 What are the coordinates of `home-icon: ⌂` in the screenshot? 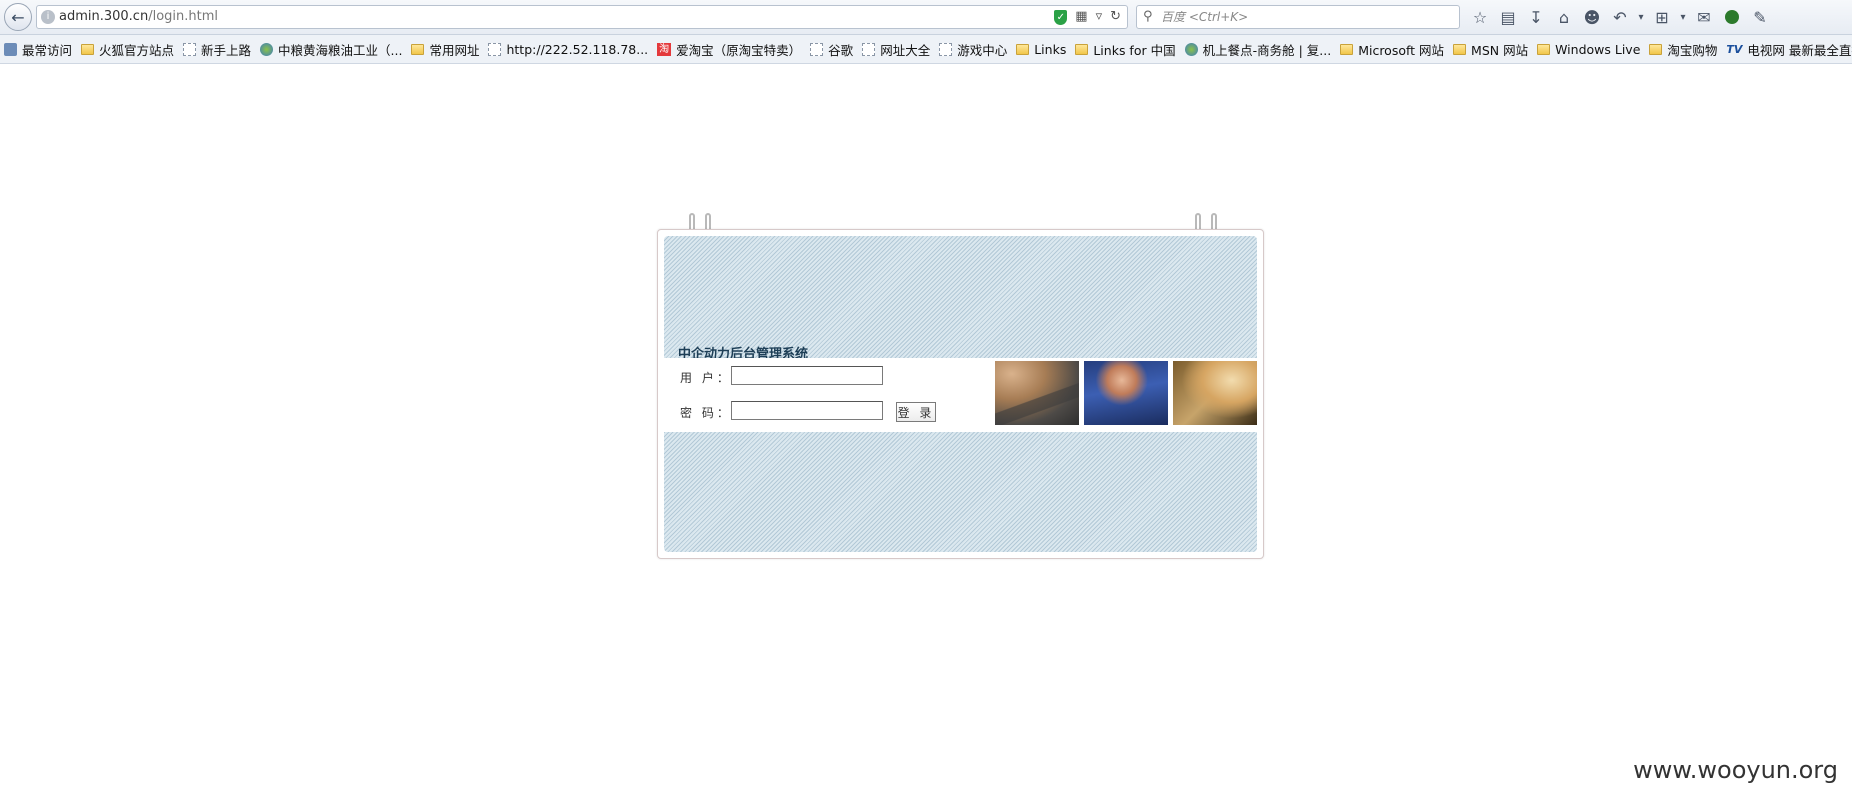 It's located at (1564, 17).